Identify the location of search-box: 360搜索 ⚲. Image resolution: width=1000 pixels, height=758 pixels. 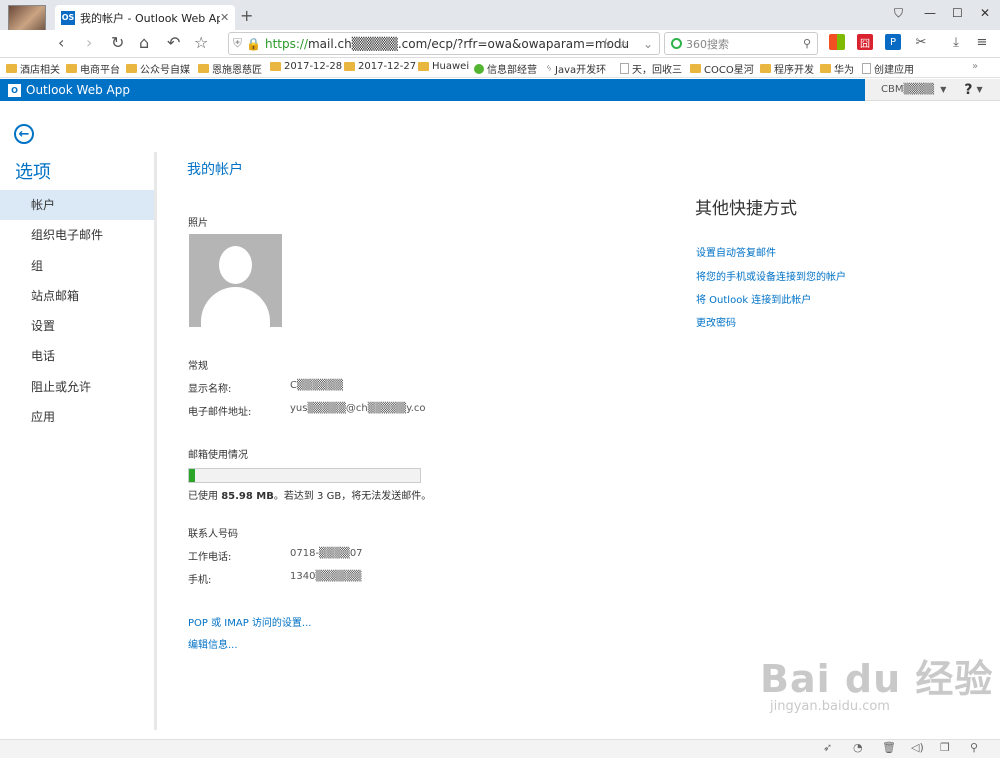
(741, 43).